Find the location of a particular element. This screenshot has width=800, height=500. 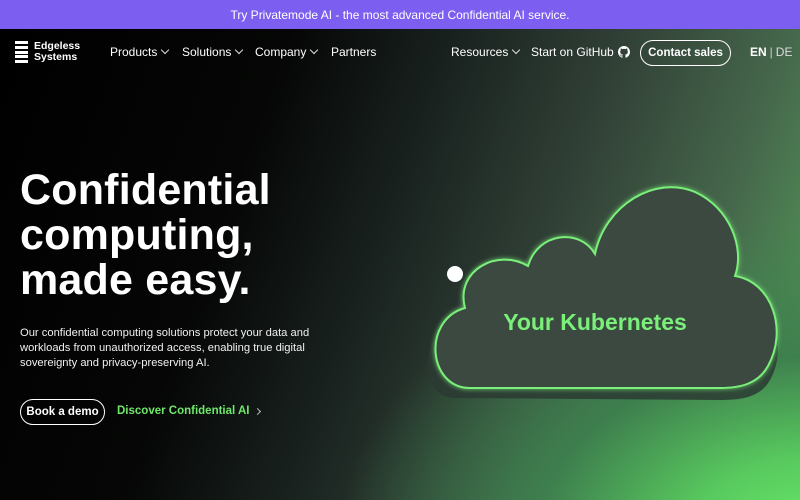

cloud-label: Your Kubernetes is located at coordinates (595, 322).